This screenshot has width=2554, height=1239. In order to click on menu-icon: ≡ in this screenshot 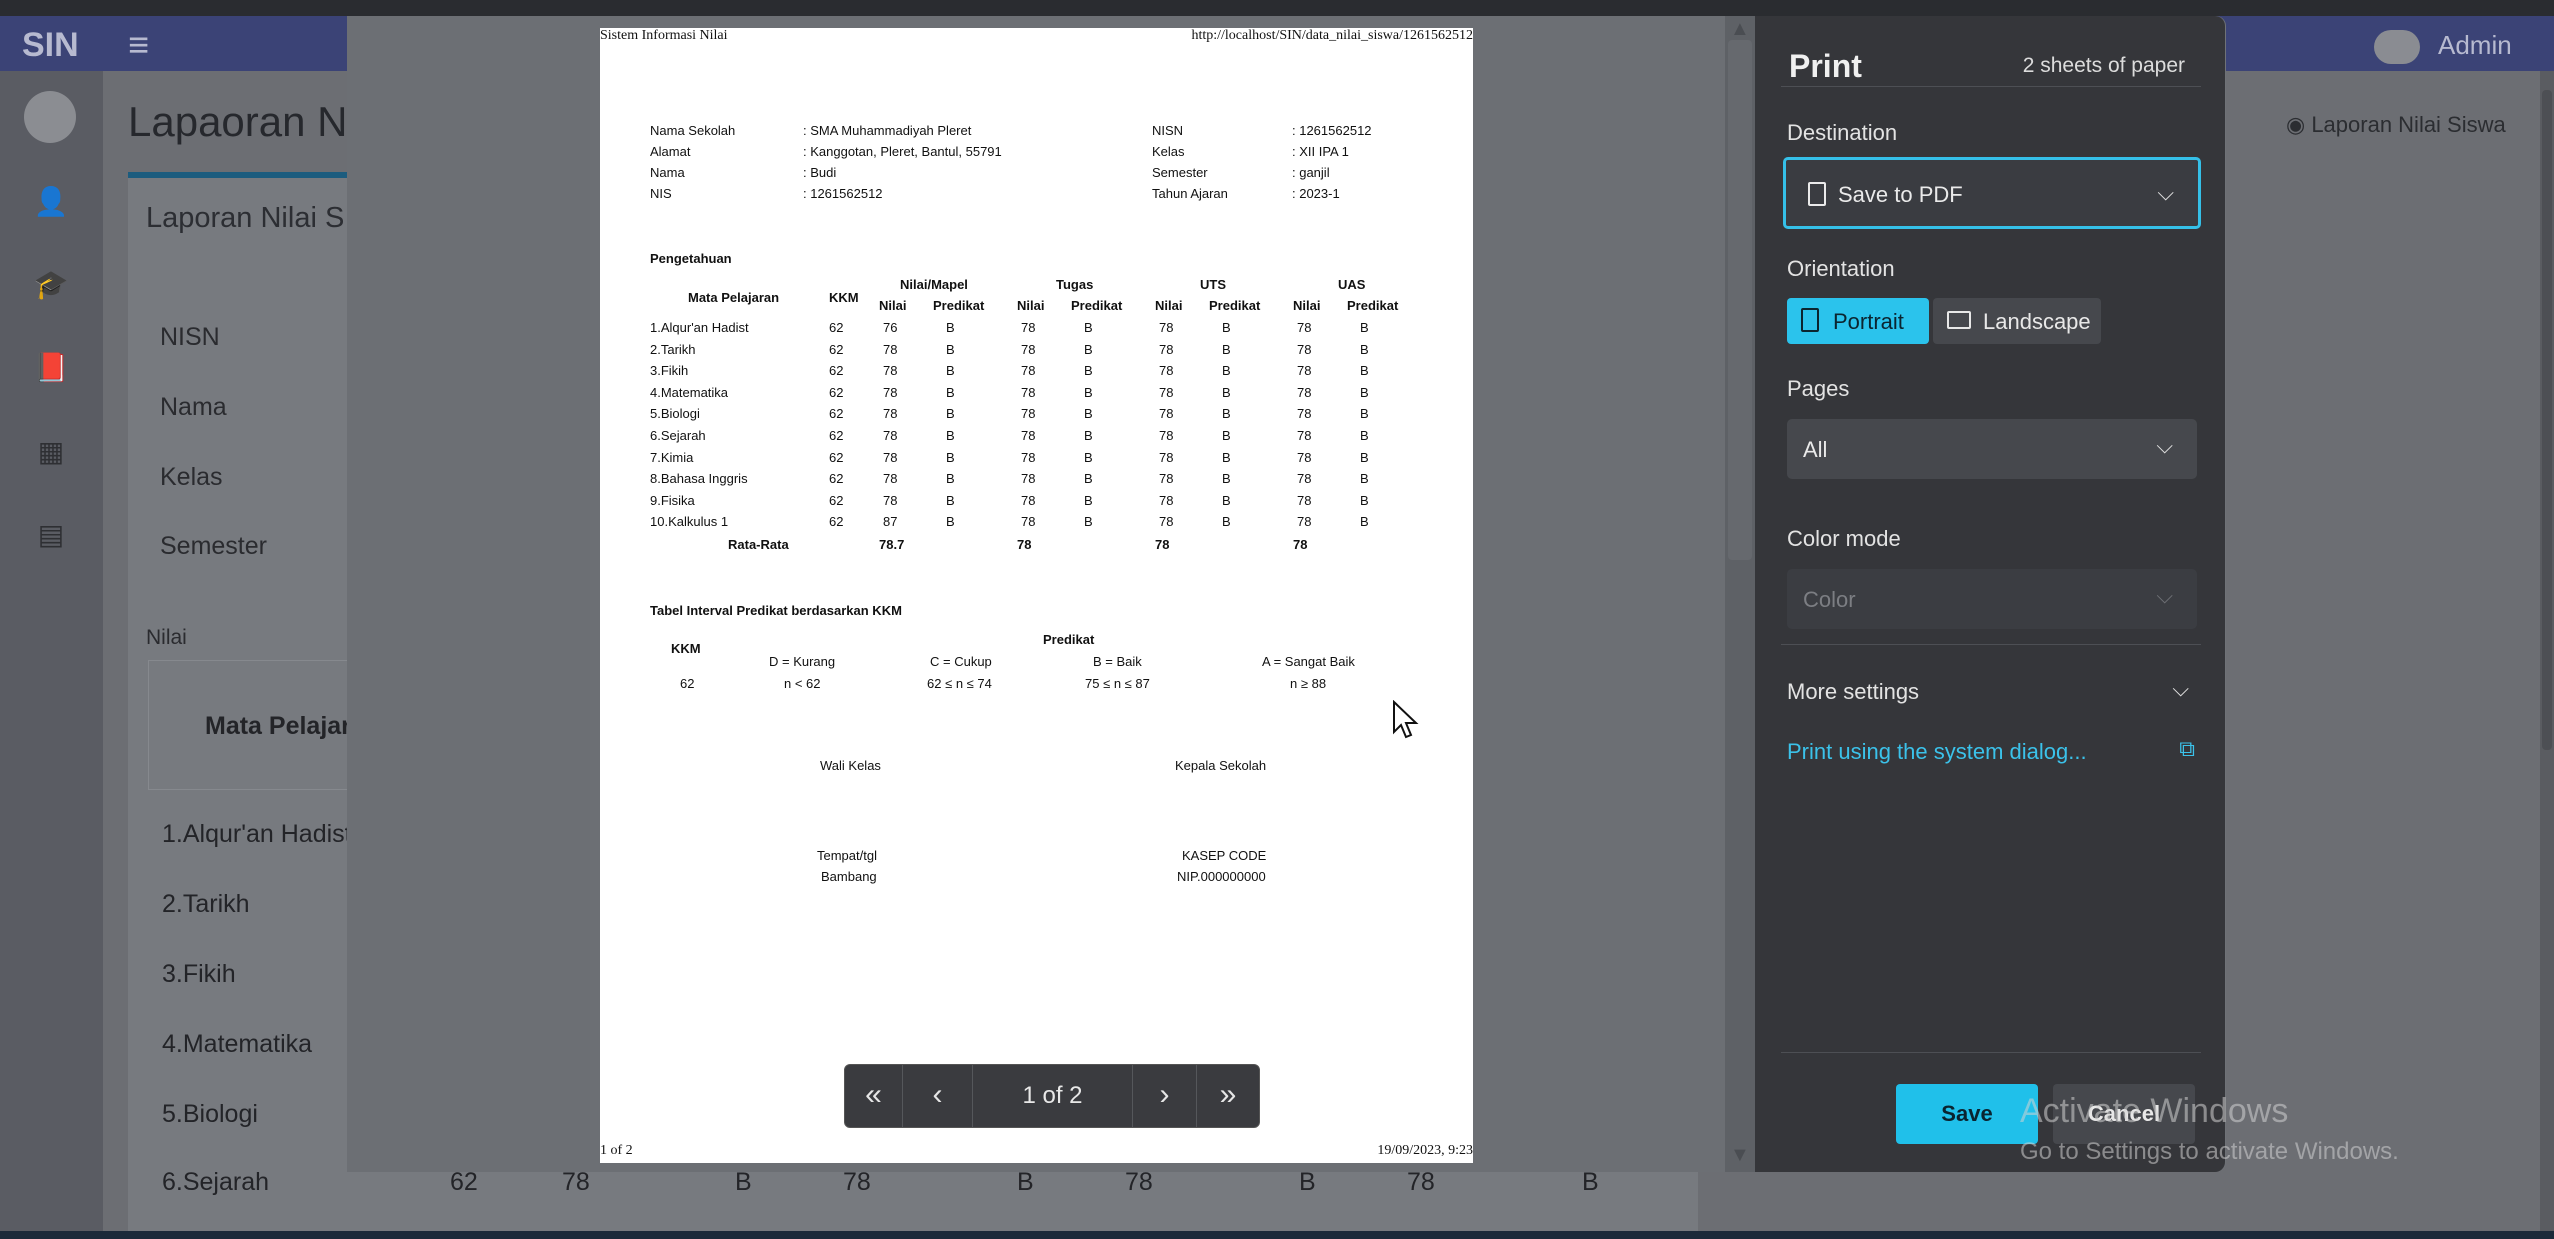, I will do `click(138, 45)`.